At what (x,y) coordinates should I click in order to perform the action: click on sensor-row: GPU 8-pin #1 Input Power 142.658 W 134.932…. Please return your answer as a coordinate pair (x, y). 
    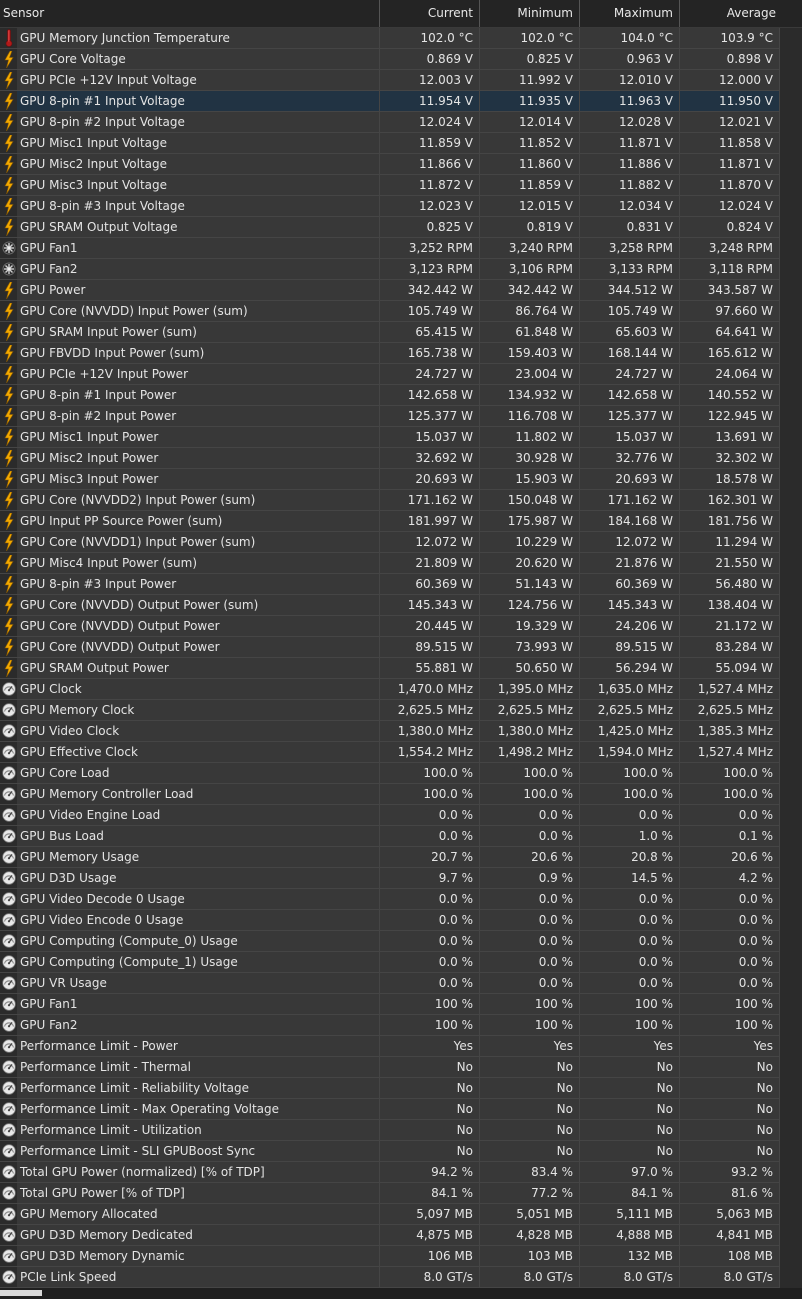
    Looking at the image, I should click on (401, 395).